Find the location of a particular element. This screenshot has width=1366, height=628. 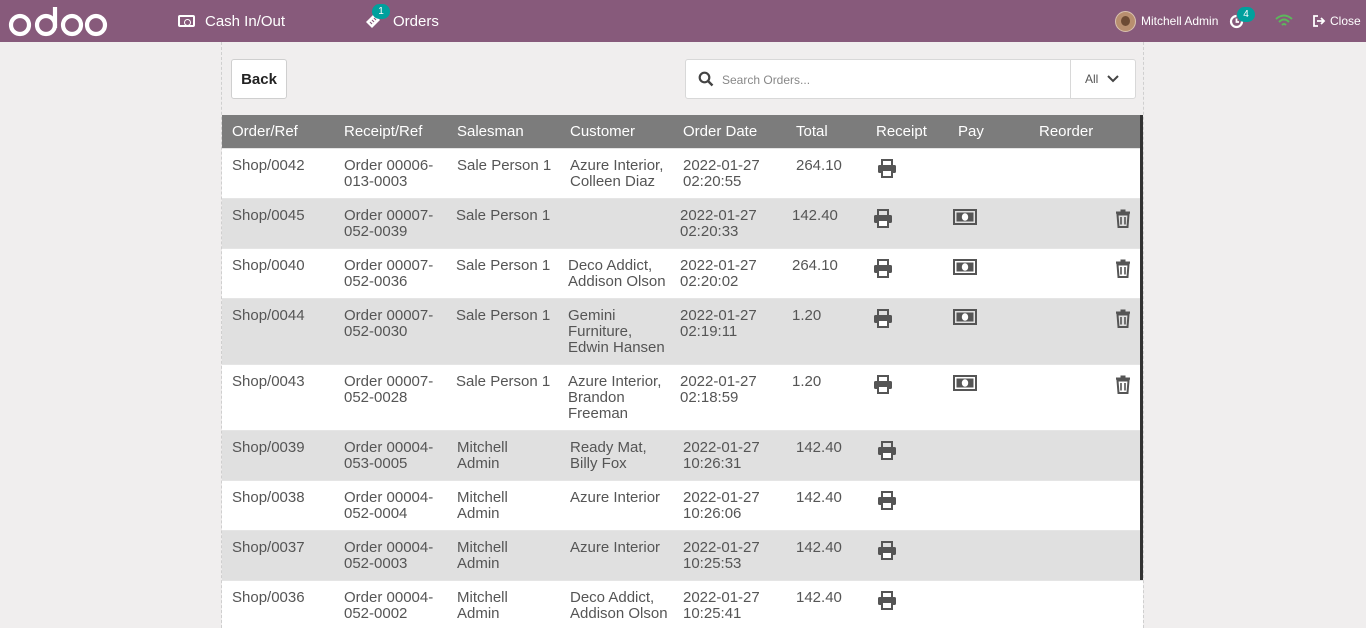

order-date: 2022-01-27 10:26:06 is located at coordinates (721, 506).